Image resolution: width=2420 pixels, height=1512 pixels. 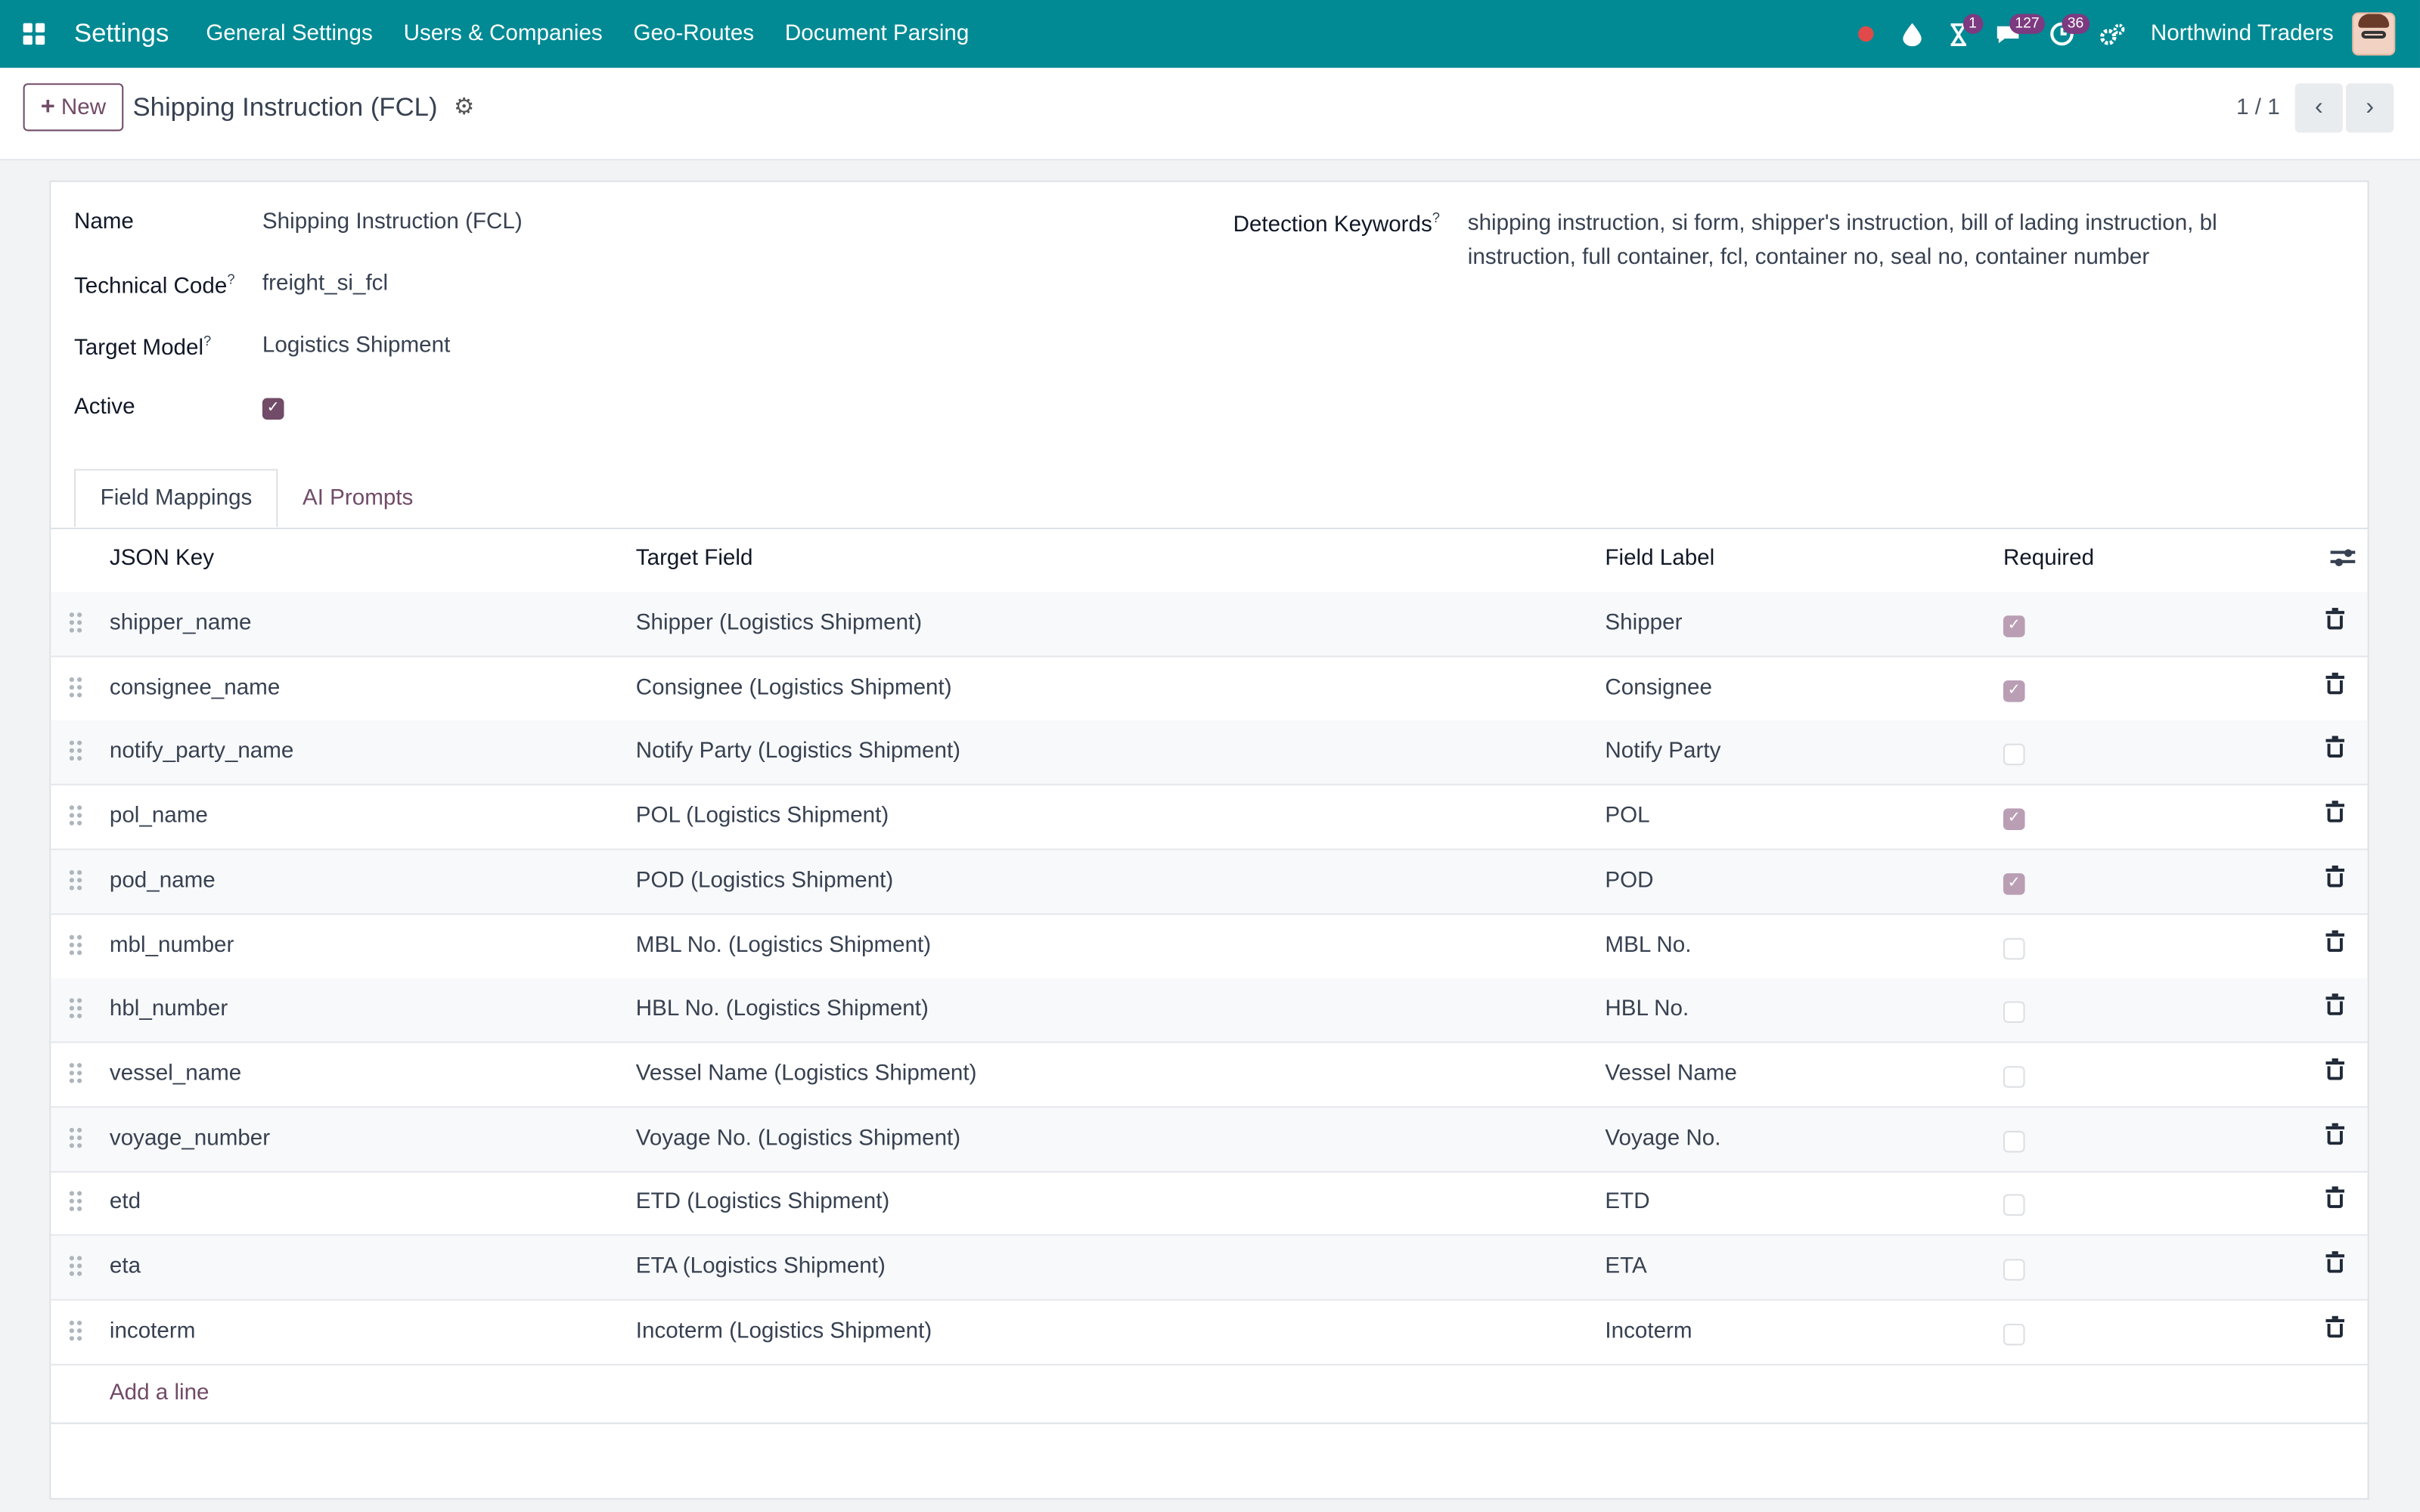 I want to click on activity-hourglass-icon: 1, so click(x=1959, y=34).